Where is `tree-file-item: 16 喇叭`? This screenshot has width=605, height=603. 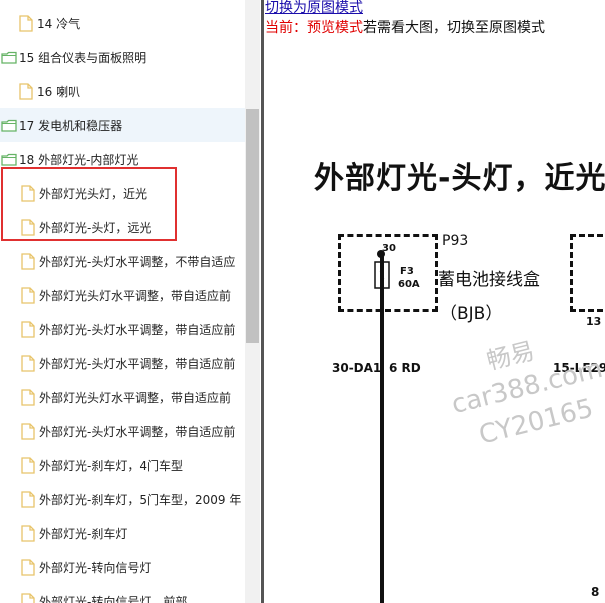 tree-file-item: 16 喇叭 is located at coordinates (122, 91).